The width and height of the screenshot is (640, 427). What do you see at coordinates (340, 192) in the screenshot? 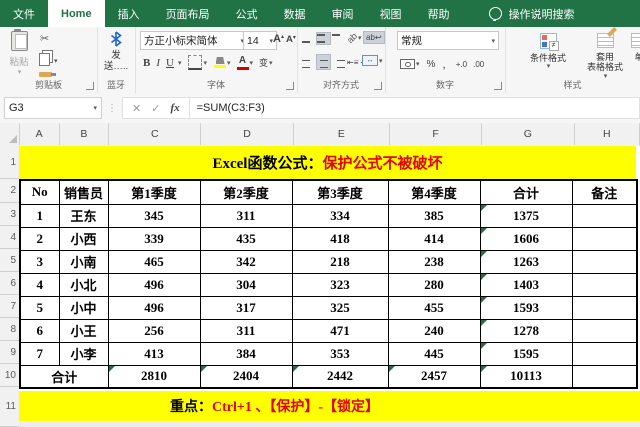
I see `header-cell-第3季度: 第3季度` at bounding box center [340, 192].